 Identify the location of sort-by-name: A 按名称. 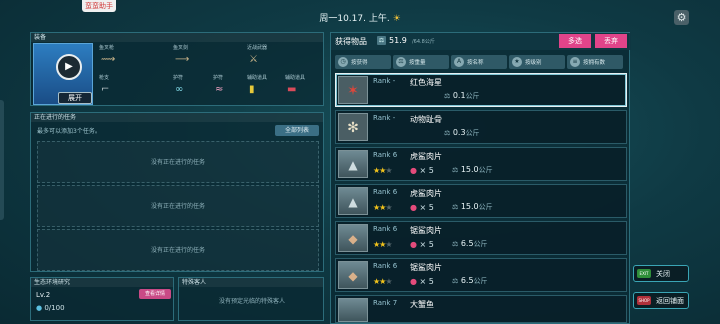
(479, 62).